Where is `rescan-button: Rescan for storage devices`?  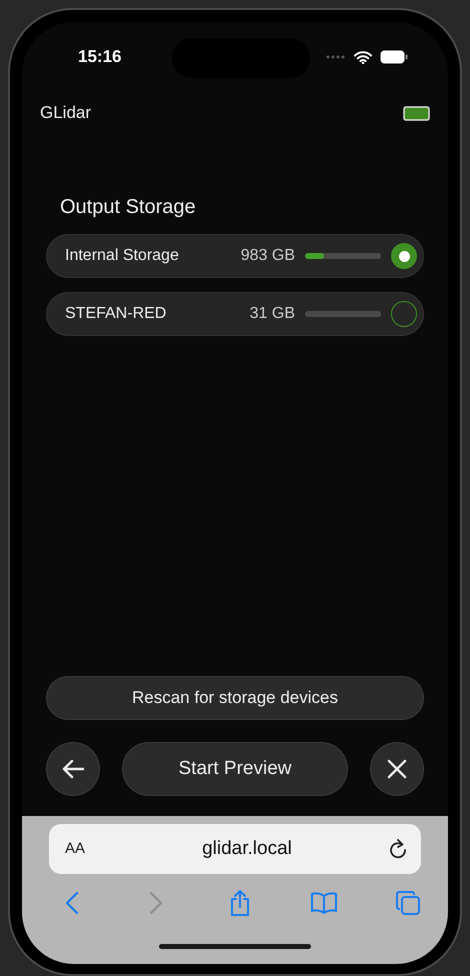 rescan-button: Rescan for storage devices is located at coordinates (235, 698).